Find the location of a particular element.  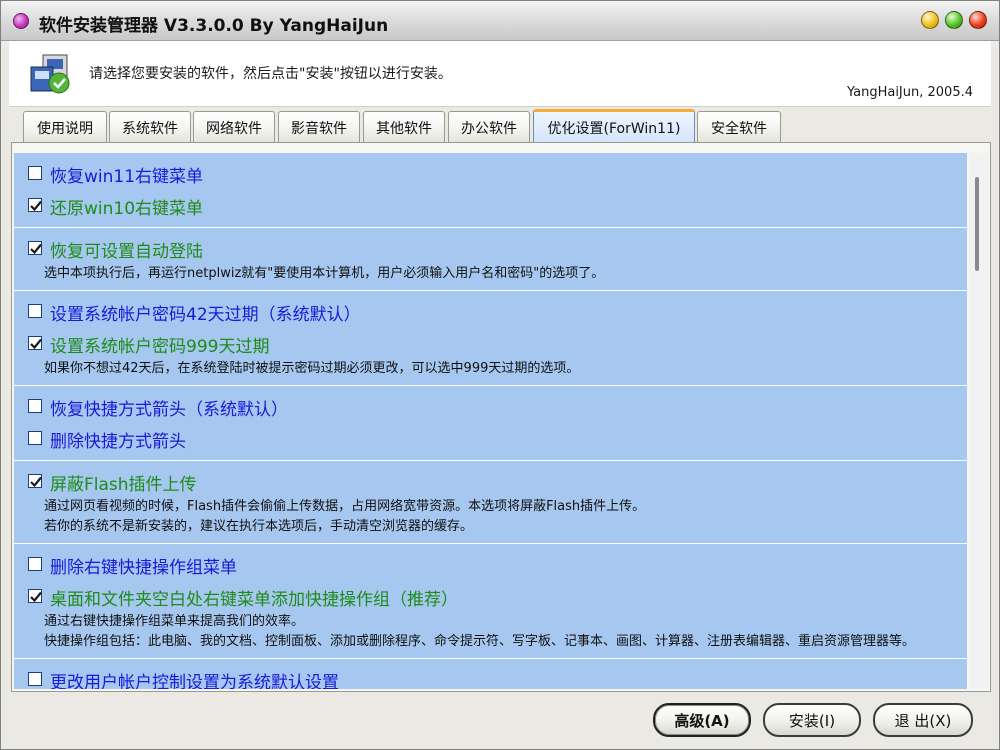

header-author: YangHaiJun, 2005.4 is located at coordinates (909, 92).